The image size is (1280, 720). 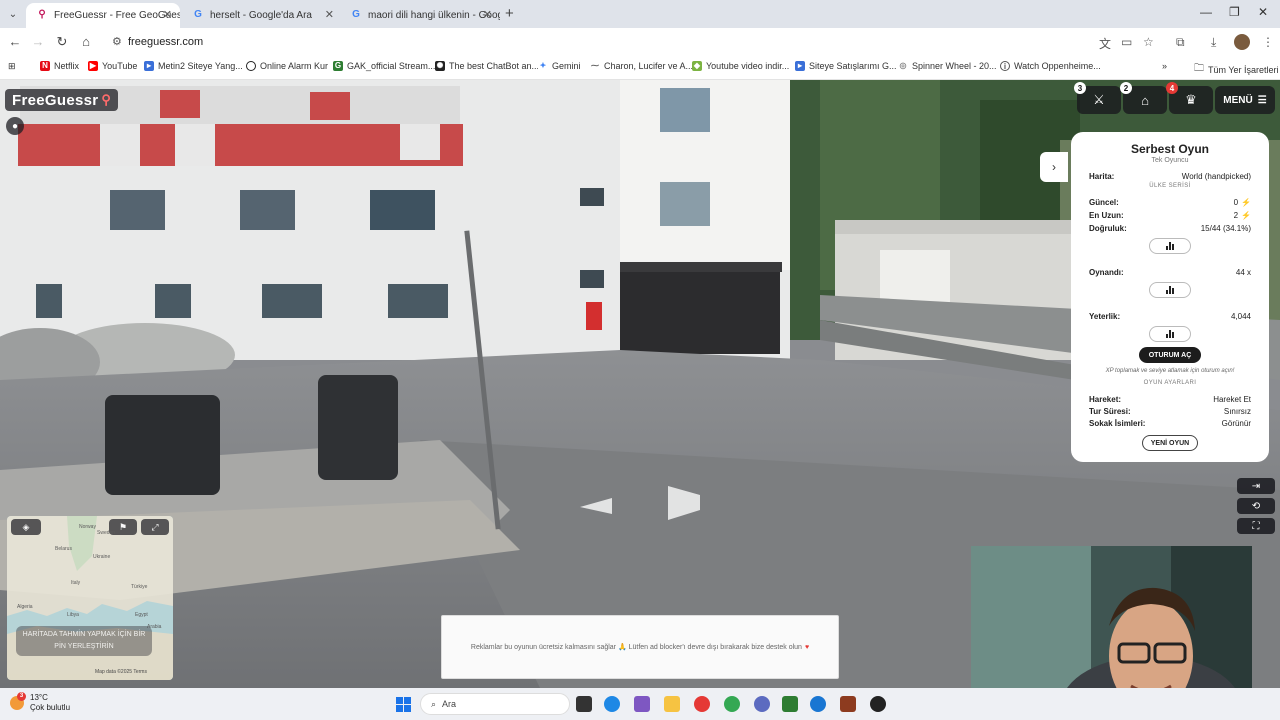 I want to click on task-view-icon, so click(x=584, y=704).